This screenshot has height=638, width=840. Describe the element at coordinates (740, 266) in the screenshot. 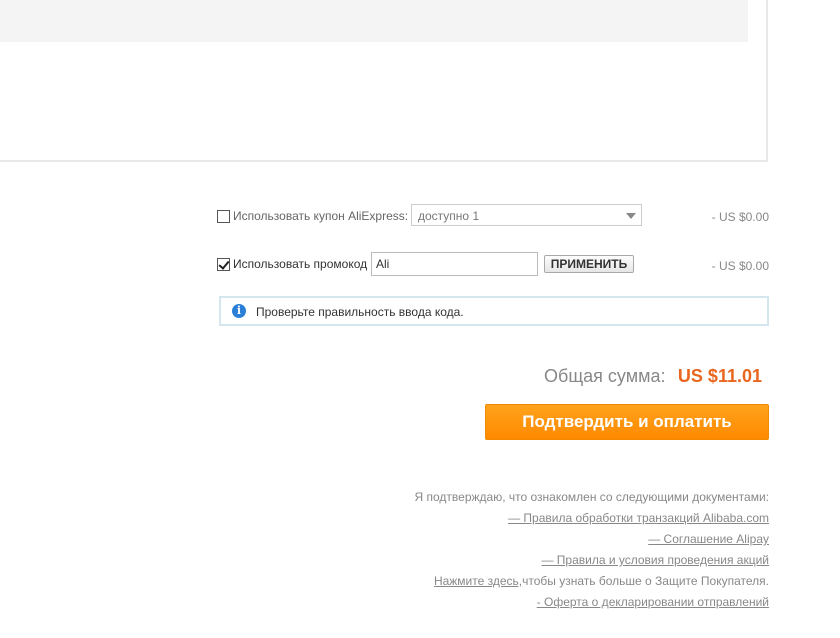

I see `promo-discount-amount: - US $0.00` at that location.